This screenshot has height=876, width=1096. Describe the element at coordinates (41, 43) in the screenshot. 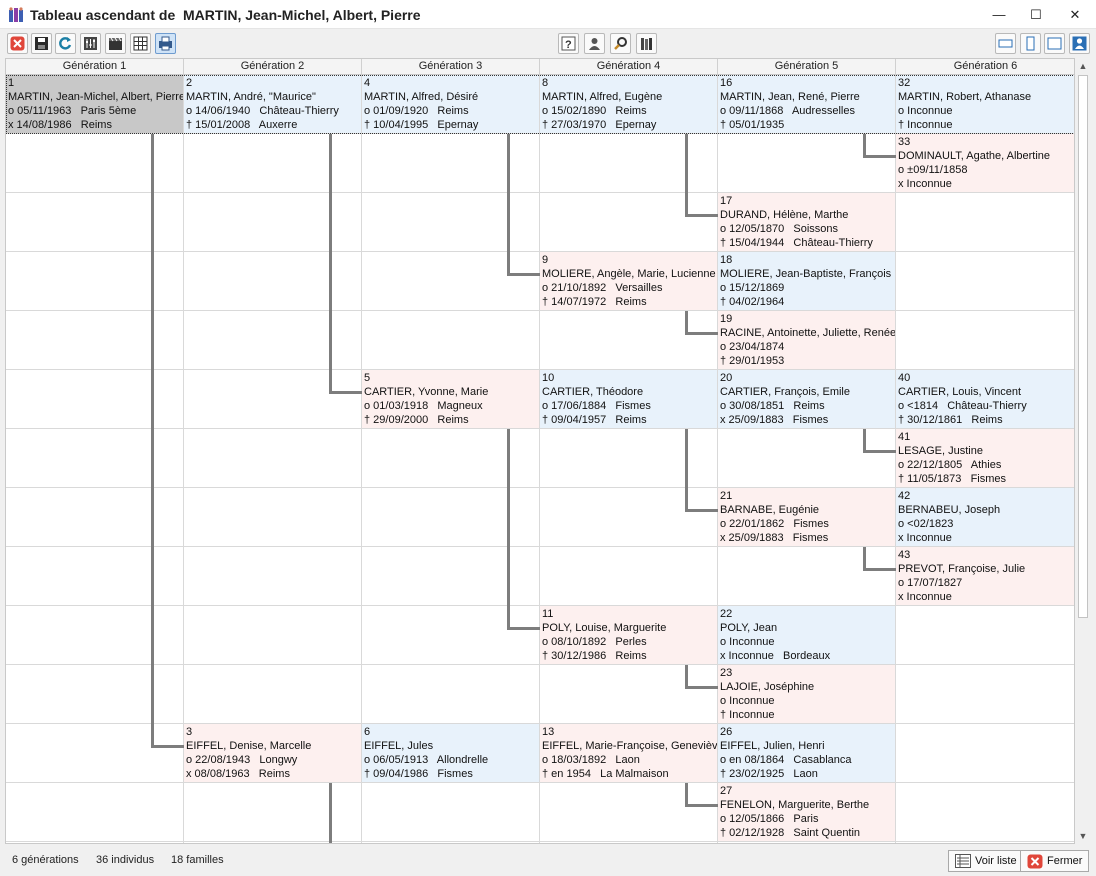

I see `save-tool-button` at that location.